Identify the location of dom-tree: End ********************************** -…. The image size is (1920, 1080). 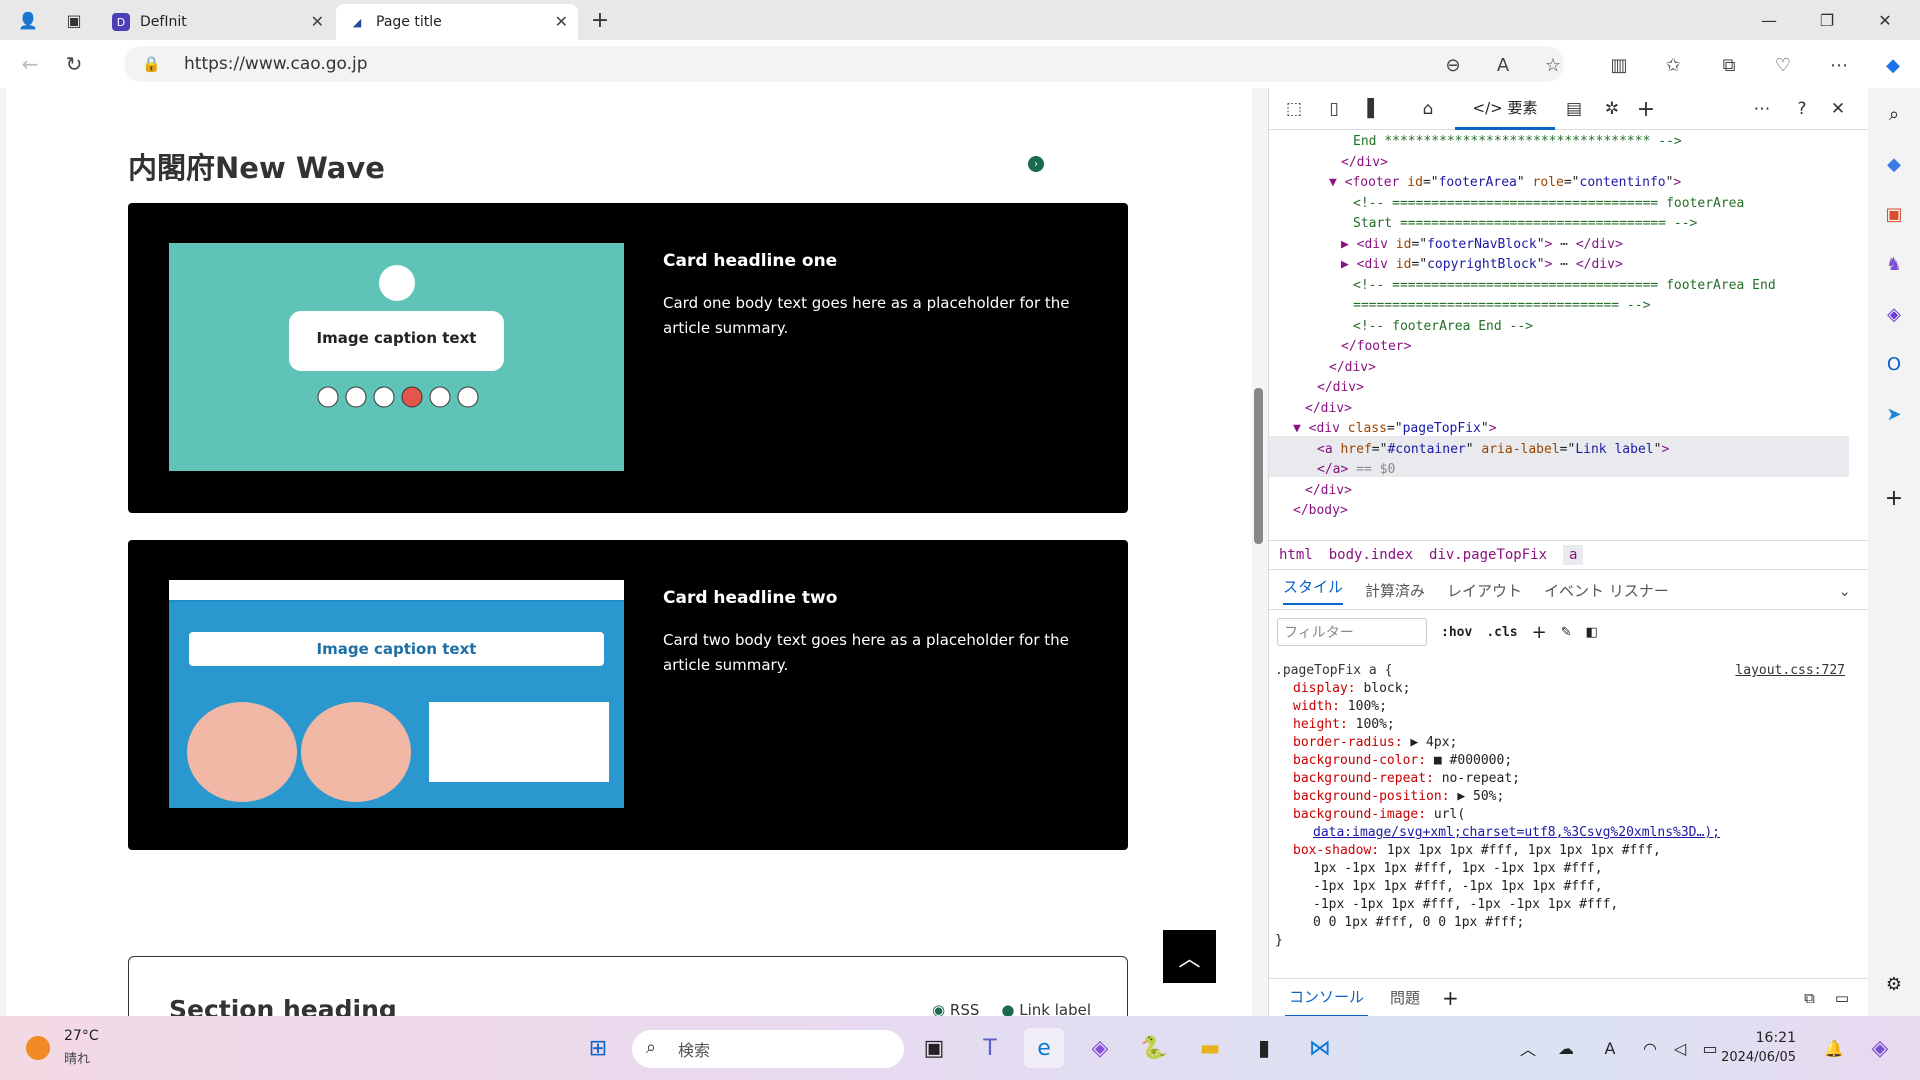
(1559, 327).